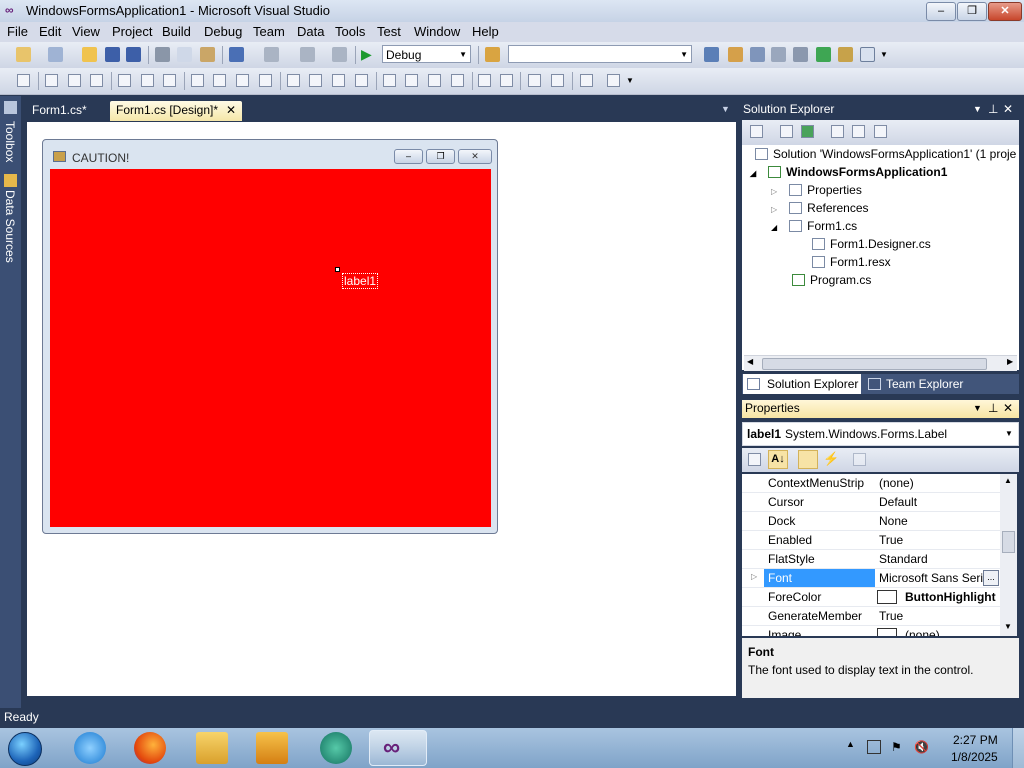 This screenshot has width=1024, height=768. Describe the element at coordinates (337, 269) in the screenshot. I see `selection-handle` at that location.